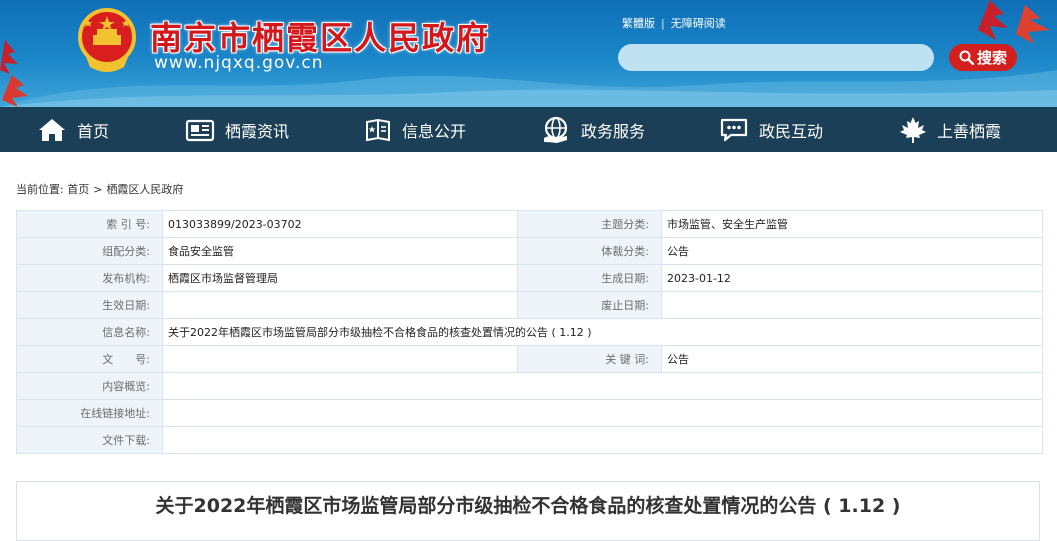  What do you see at coordinates (89, 332) in the screenshot?
I see `info-name-label: 信息名称:` at bounding box center [89, 332].